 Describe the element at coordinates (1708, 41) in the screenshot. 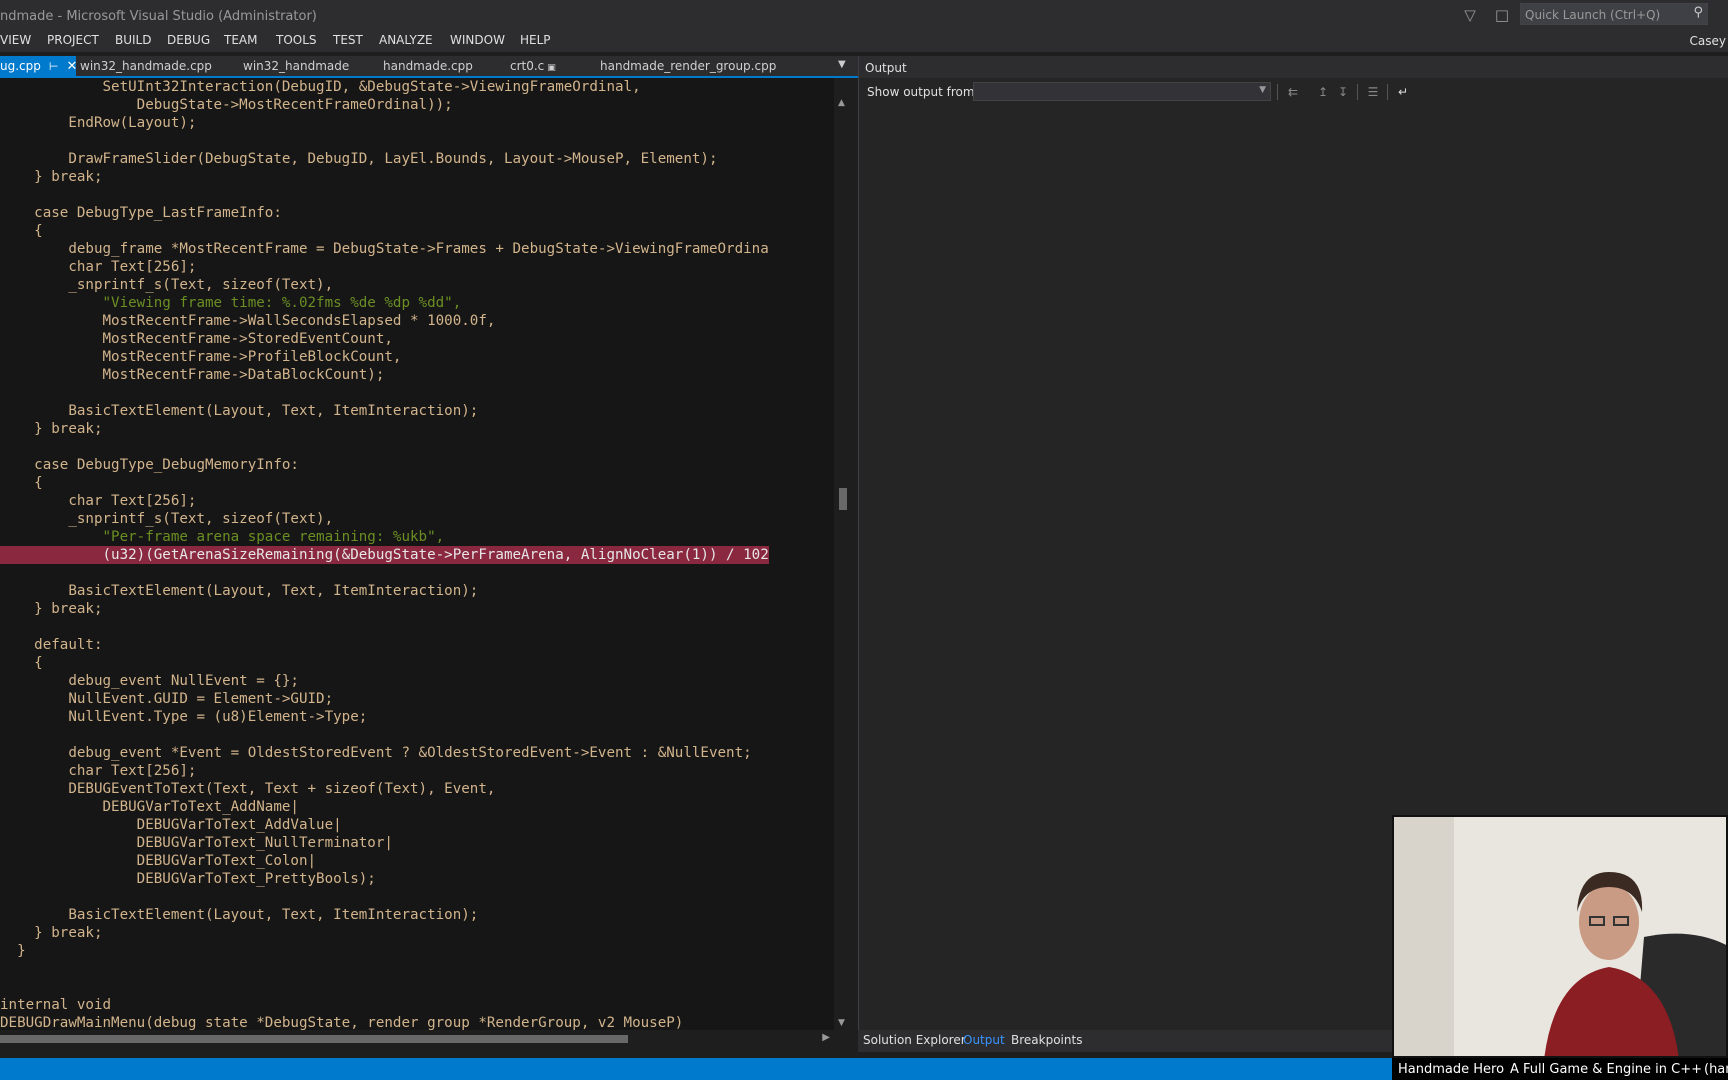

I see `user-name: Casey` at that location.